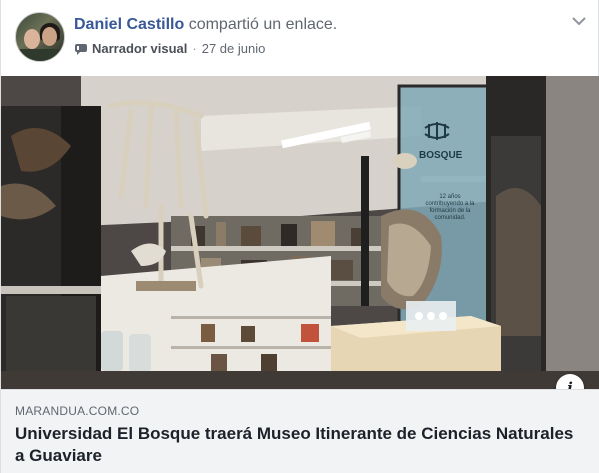 This screenshot has height=473, width=599. I want to click on post-timestamp: 27 de junio, so click(234, 49).